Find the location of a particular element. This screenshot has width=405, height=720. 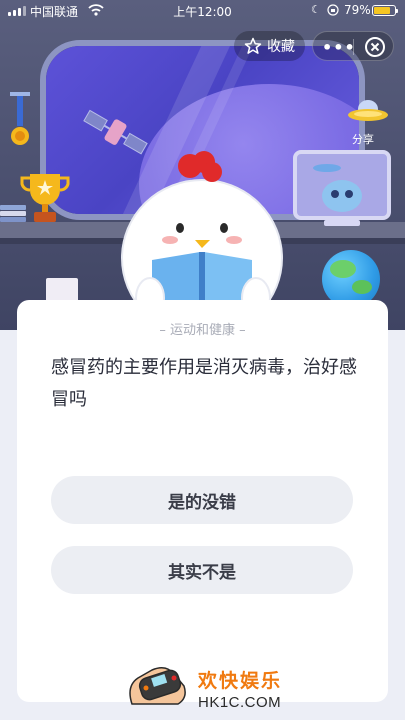

moon-icon: ☾ is located at coordinates (316, 9).